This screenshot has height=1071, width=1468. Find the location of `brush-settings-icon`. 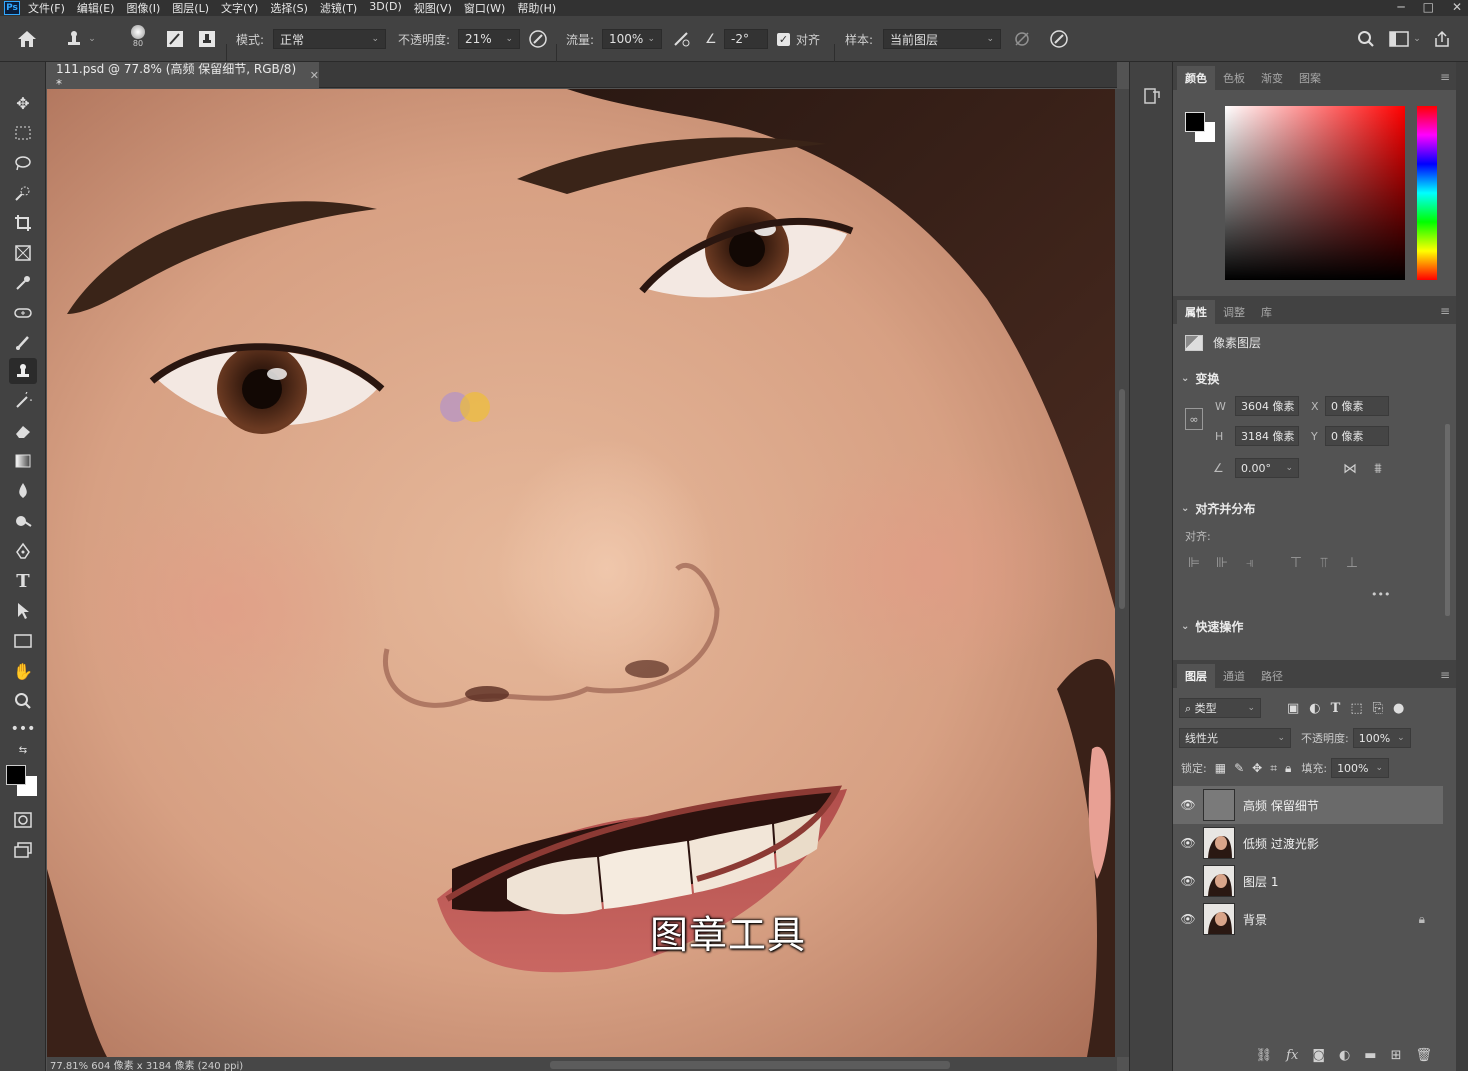

brush-settings-icon is located at coordinates (175, 39).